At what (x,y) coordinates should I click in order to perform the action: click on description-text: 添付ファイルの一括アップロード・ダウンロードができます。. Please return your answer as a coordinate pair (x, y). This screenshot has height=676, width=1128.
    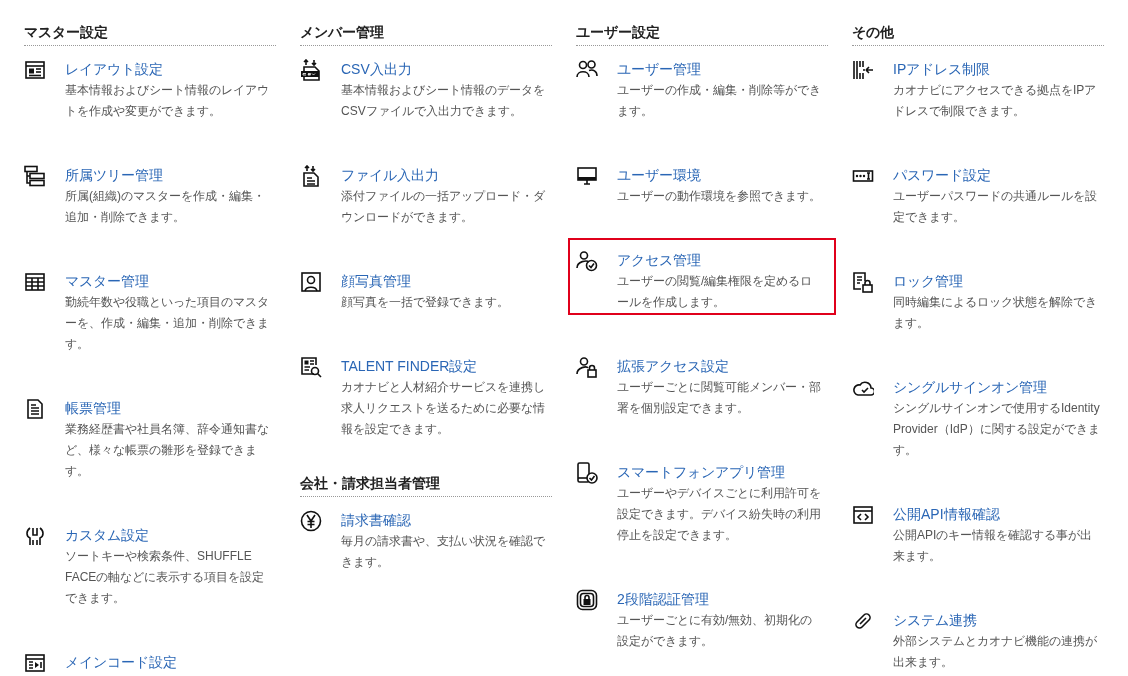
    Looking at the image, I should click on (443, 207).